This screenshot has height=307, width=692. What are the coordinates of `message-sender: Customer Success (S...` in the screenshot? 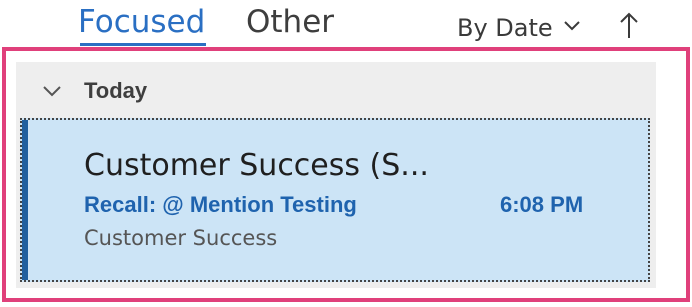 It's located at (256, 165).